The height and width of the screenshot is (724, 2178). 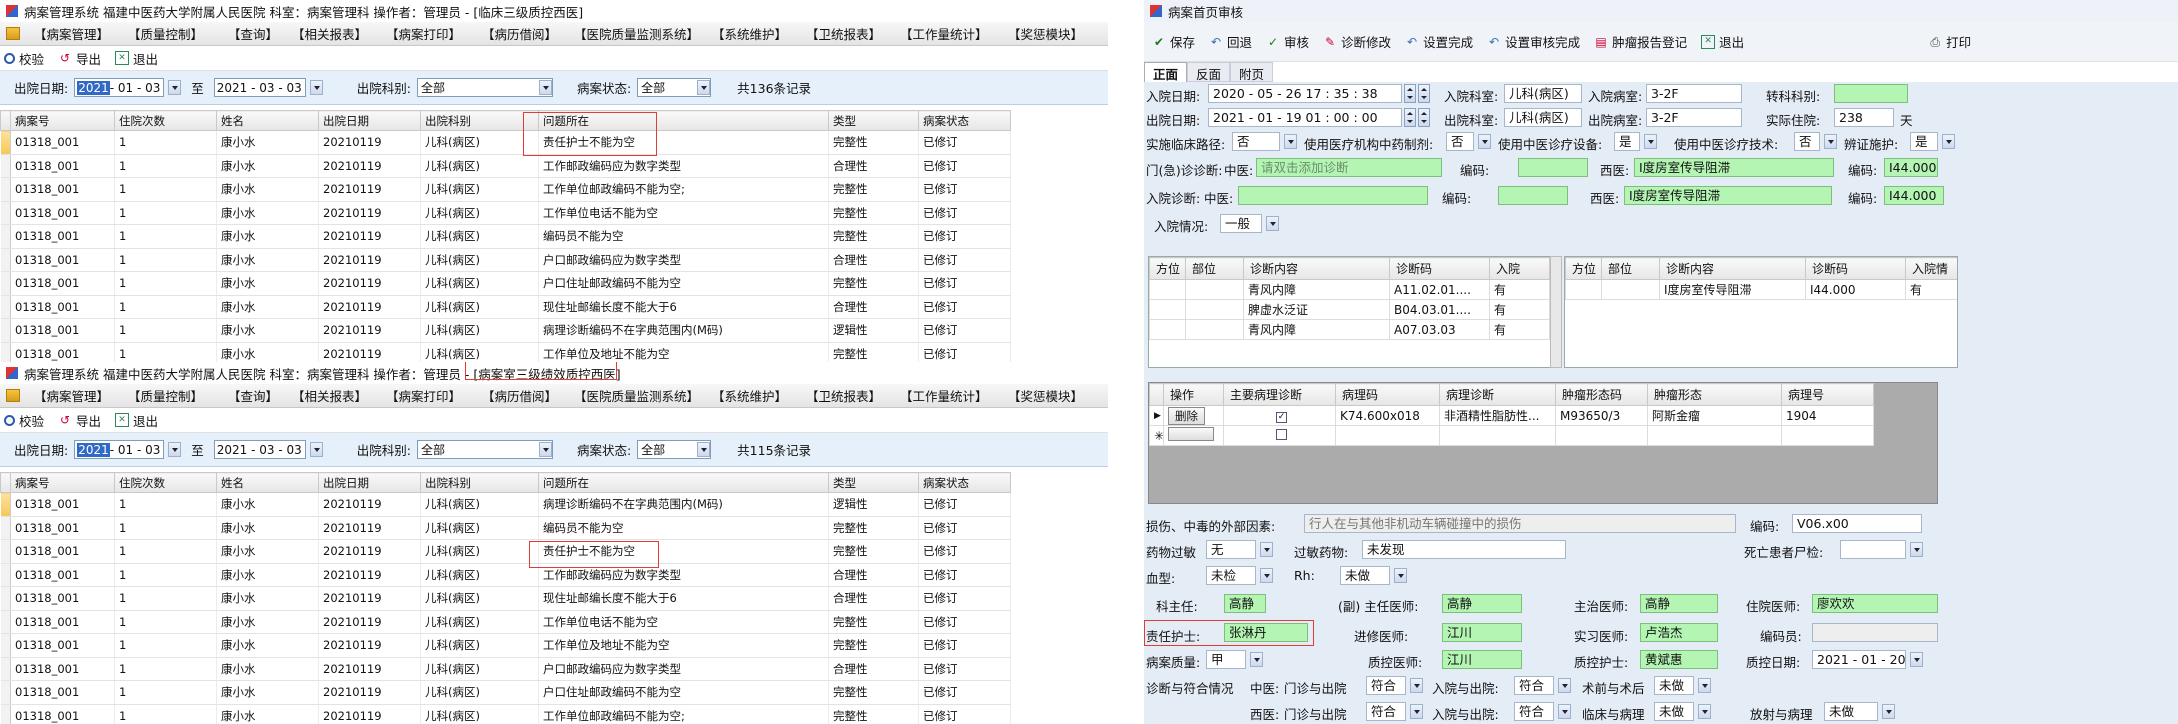 What do you see at coordinates (339, 395) in the screenshot?
I see `menu-item: 【相关报表】` at bounding box center [339, 395].